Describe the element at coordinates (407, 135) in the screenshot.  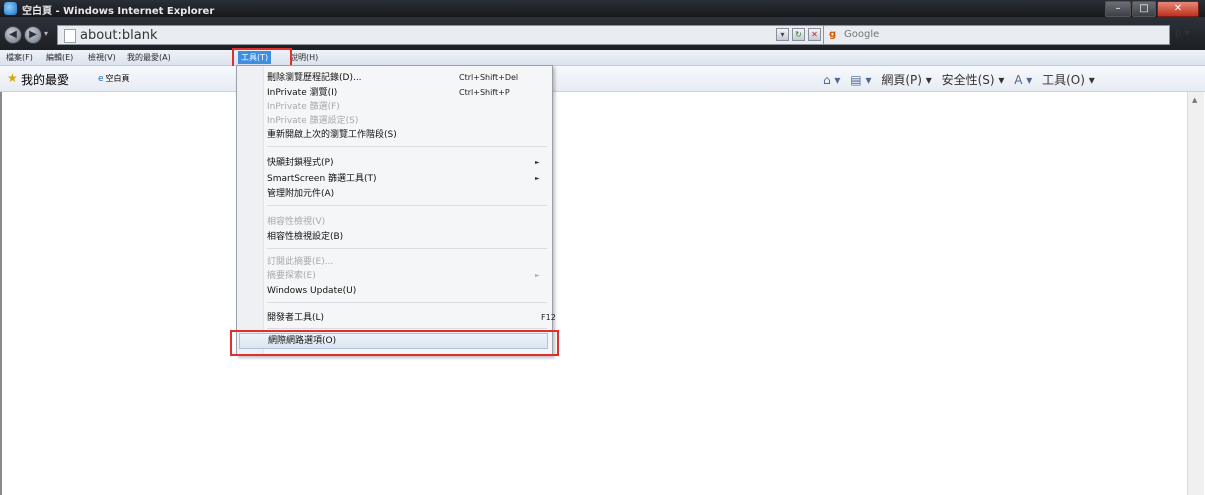
I see `menu-reopen-last-session: 重新開啟上次的瀏覽工作階段(S)` at that location.